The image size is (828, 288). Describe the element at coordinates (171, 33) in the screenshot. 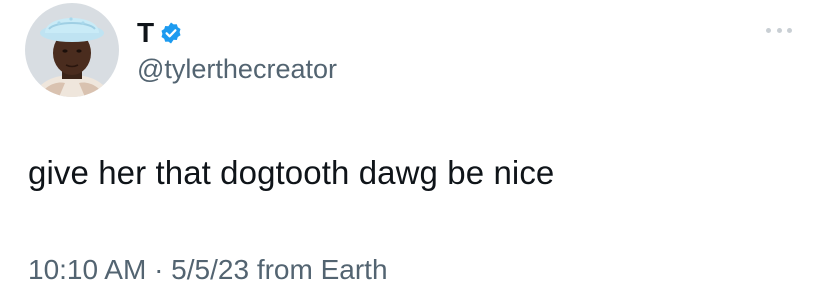

I see `verified-badge-icon` at that location.